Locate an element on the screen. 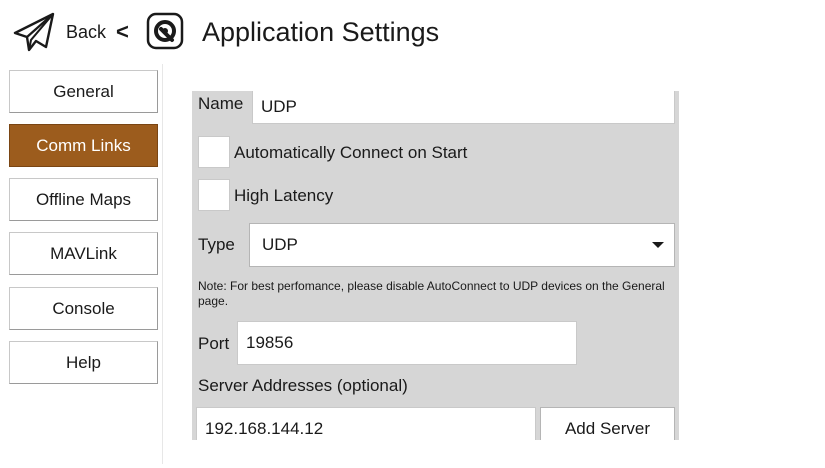 The image size is (825, 468). sidebar-item-help: Help is located at coordinates (83, 362).